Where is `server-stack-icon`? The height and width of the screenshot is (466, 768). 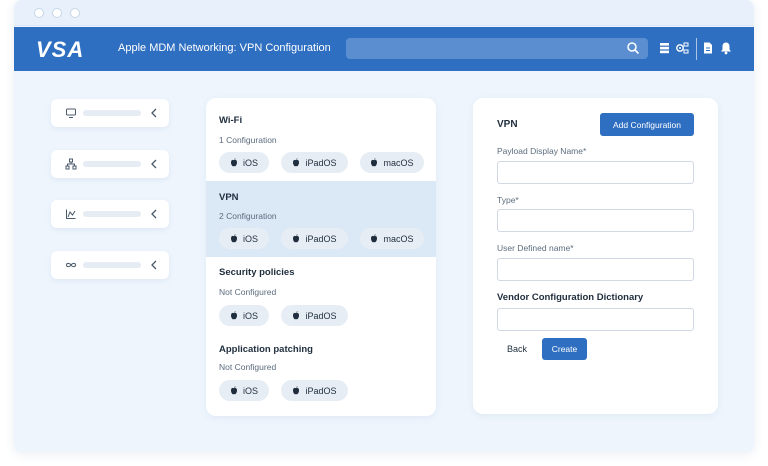
server-stack-icon is located at coordinates (665, 48).